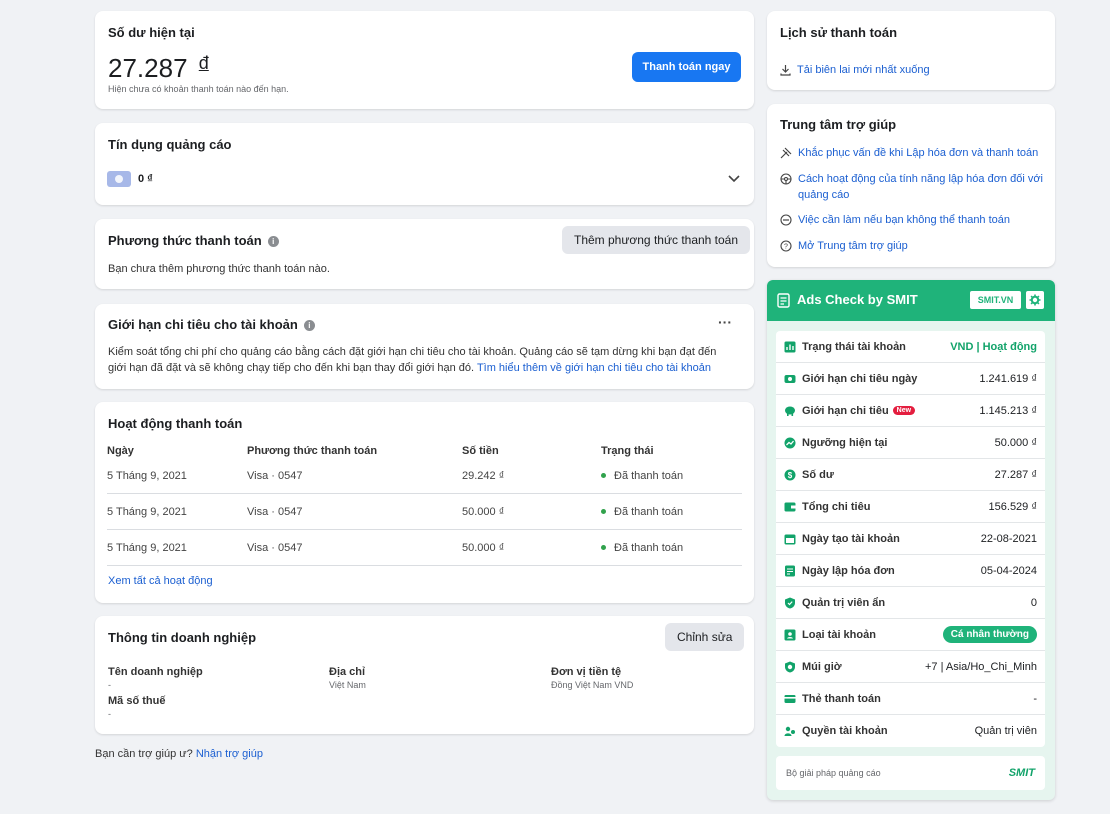  What do you see at coordinates (910, 507) in the screenshot?
I see `smit-row-total-spend: Tổng chi tiêu 156.529 ₫` at bounding box center [910, 507].